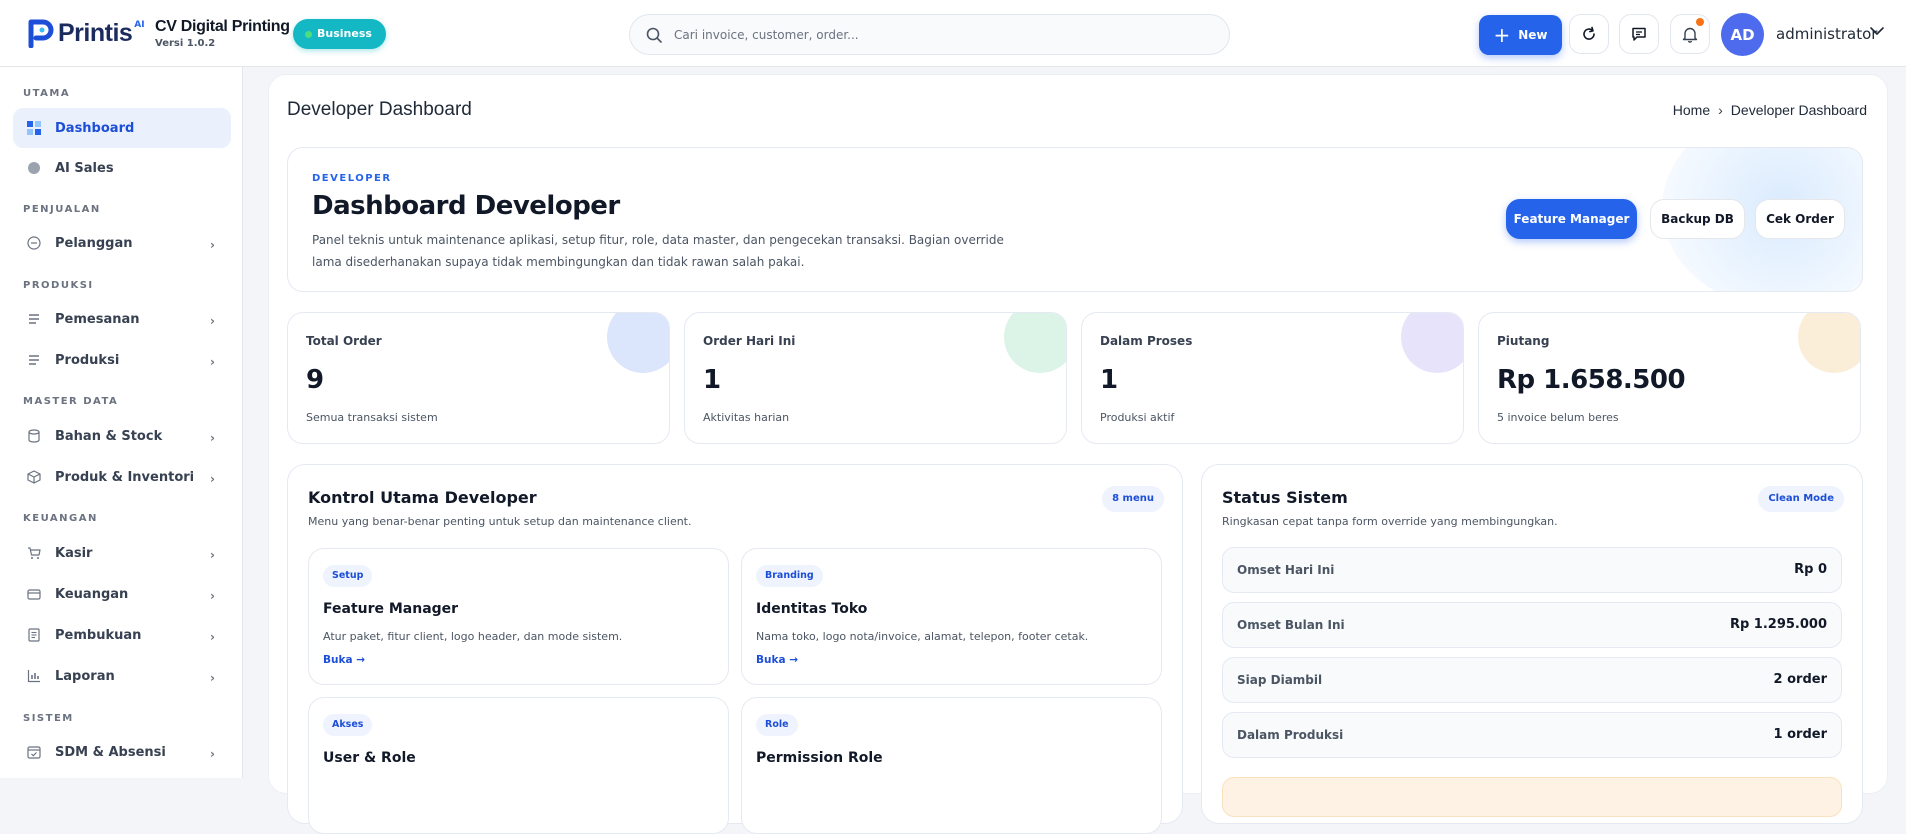 This screenshot has width=1906, height=834. I want to click on stat-caption: Aktivitas harian, so click(746, 417).